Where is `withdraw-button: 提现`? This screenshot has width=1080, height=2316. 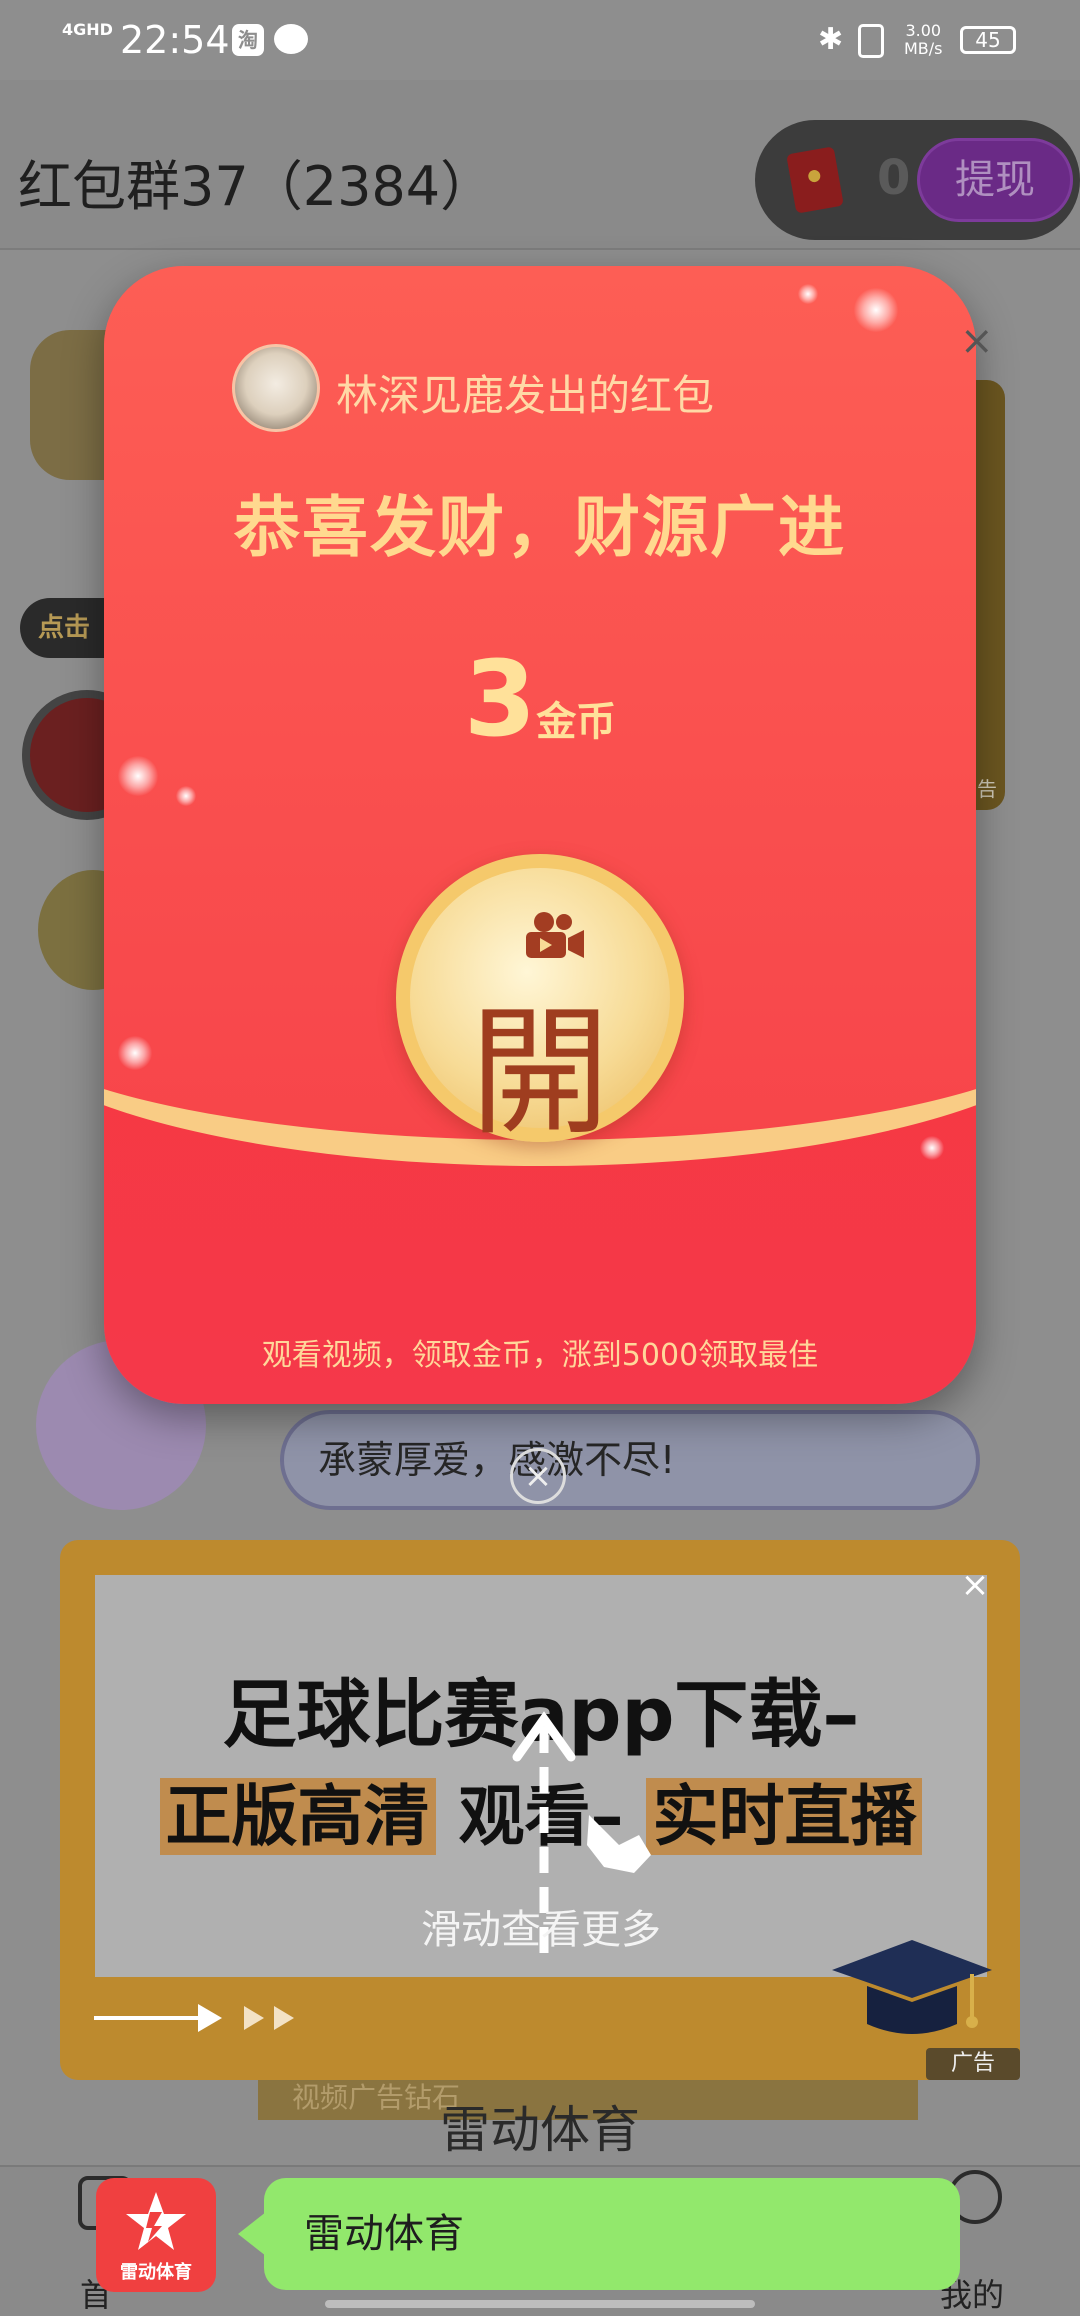
withdraw-button: 提现 is located at coordinates (995, 180).